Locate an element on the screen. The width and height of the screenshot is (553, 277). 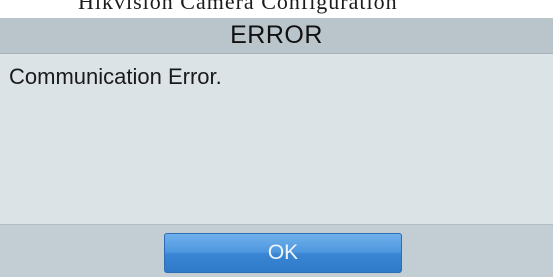
ok-button-label: OK is located at coordinates (283, 252).